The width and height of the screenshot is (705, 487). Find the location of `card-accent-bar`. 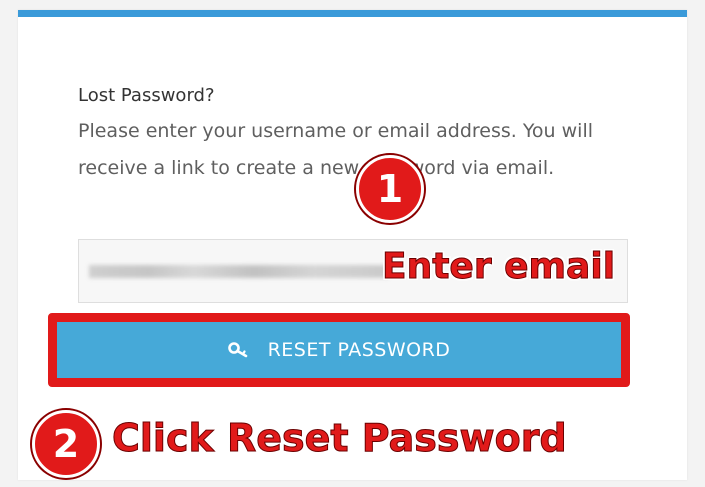

card-accent-bar is located at coordinates (352, 13).